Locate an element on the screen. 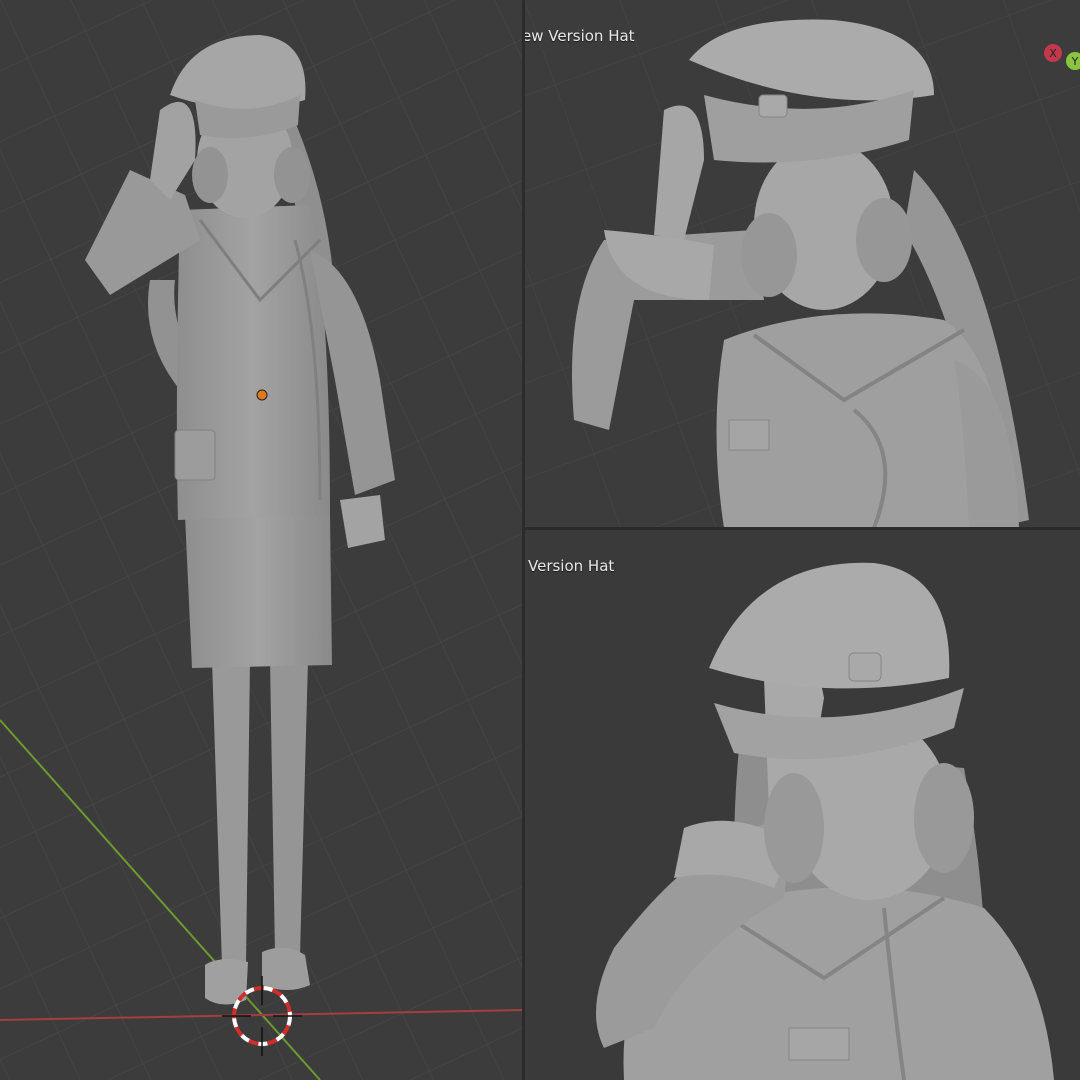  viewport-divider-vertical is located at coordinates (523, 540).